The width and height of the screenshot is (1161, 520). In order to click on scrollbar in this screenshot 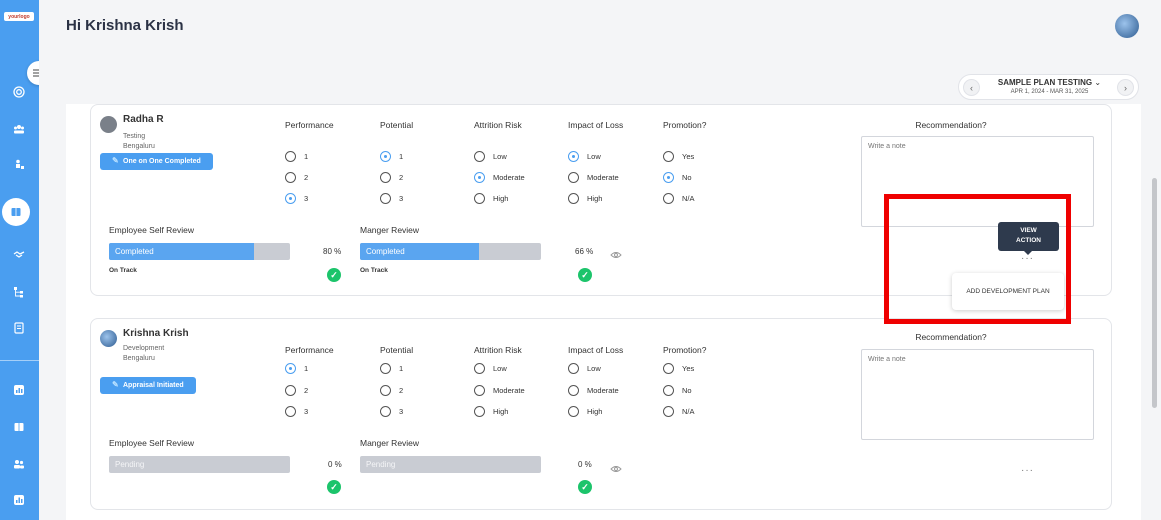, I will do `click(1155, 260)`.